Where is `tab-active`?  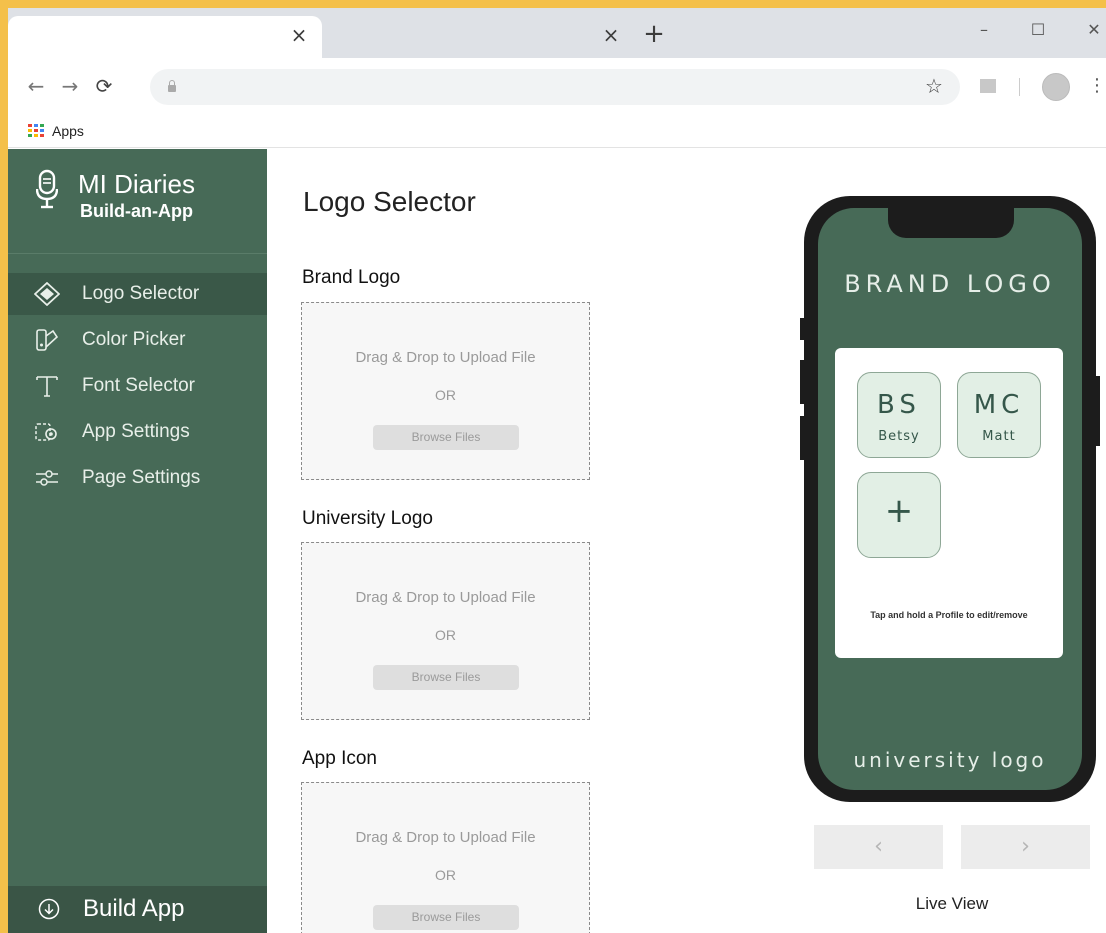
tab-active is located at coordinates (165, 37).